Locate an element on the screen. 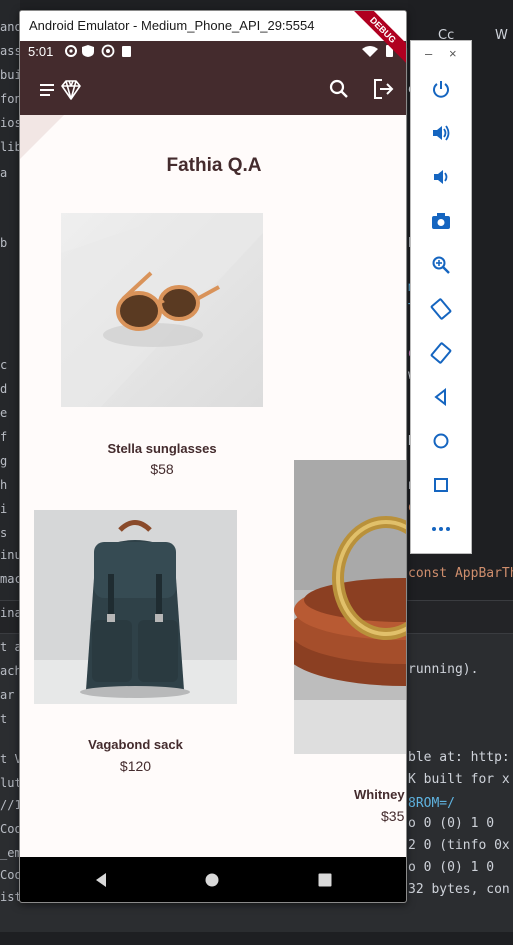  ide-tab-label: W is located at coordinates (501, 35).